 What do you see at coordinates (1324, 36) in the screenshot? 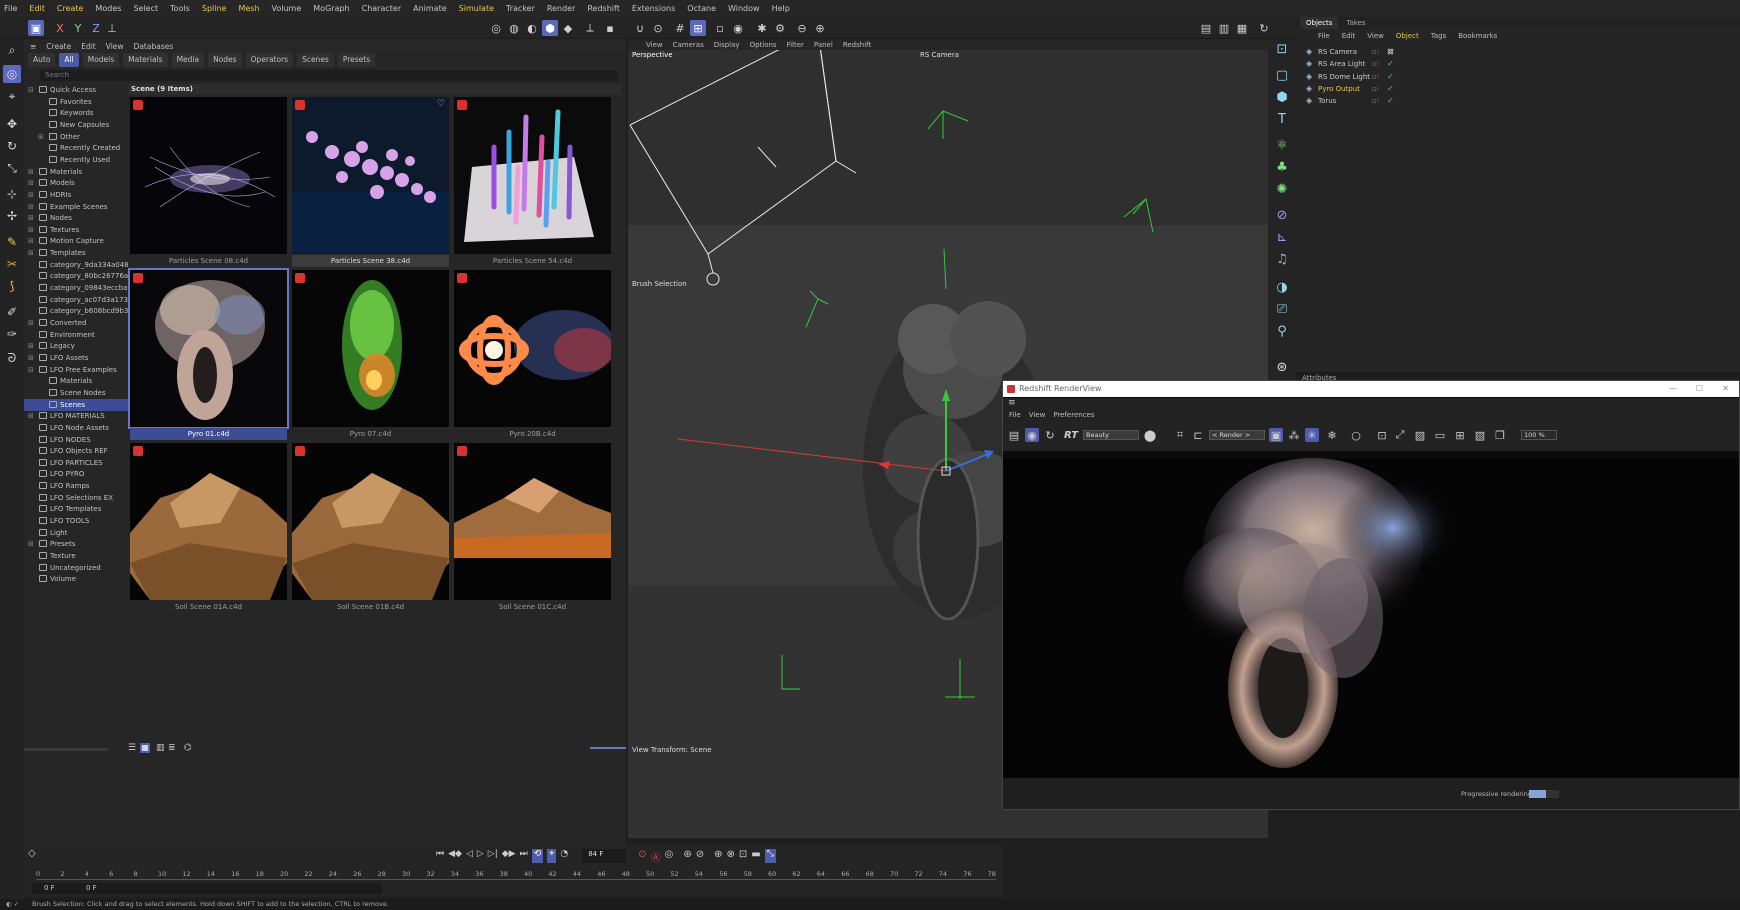
I see `objects-menu-file: File` at bounding box center [1324, 36].